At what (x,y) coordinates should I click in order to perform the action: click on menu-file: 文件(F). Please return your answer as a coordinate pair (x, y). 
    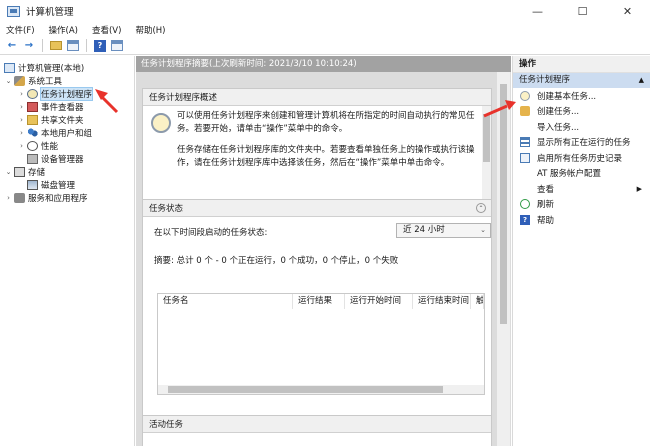
    Looking at the image, I should click on (20, 30).